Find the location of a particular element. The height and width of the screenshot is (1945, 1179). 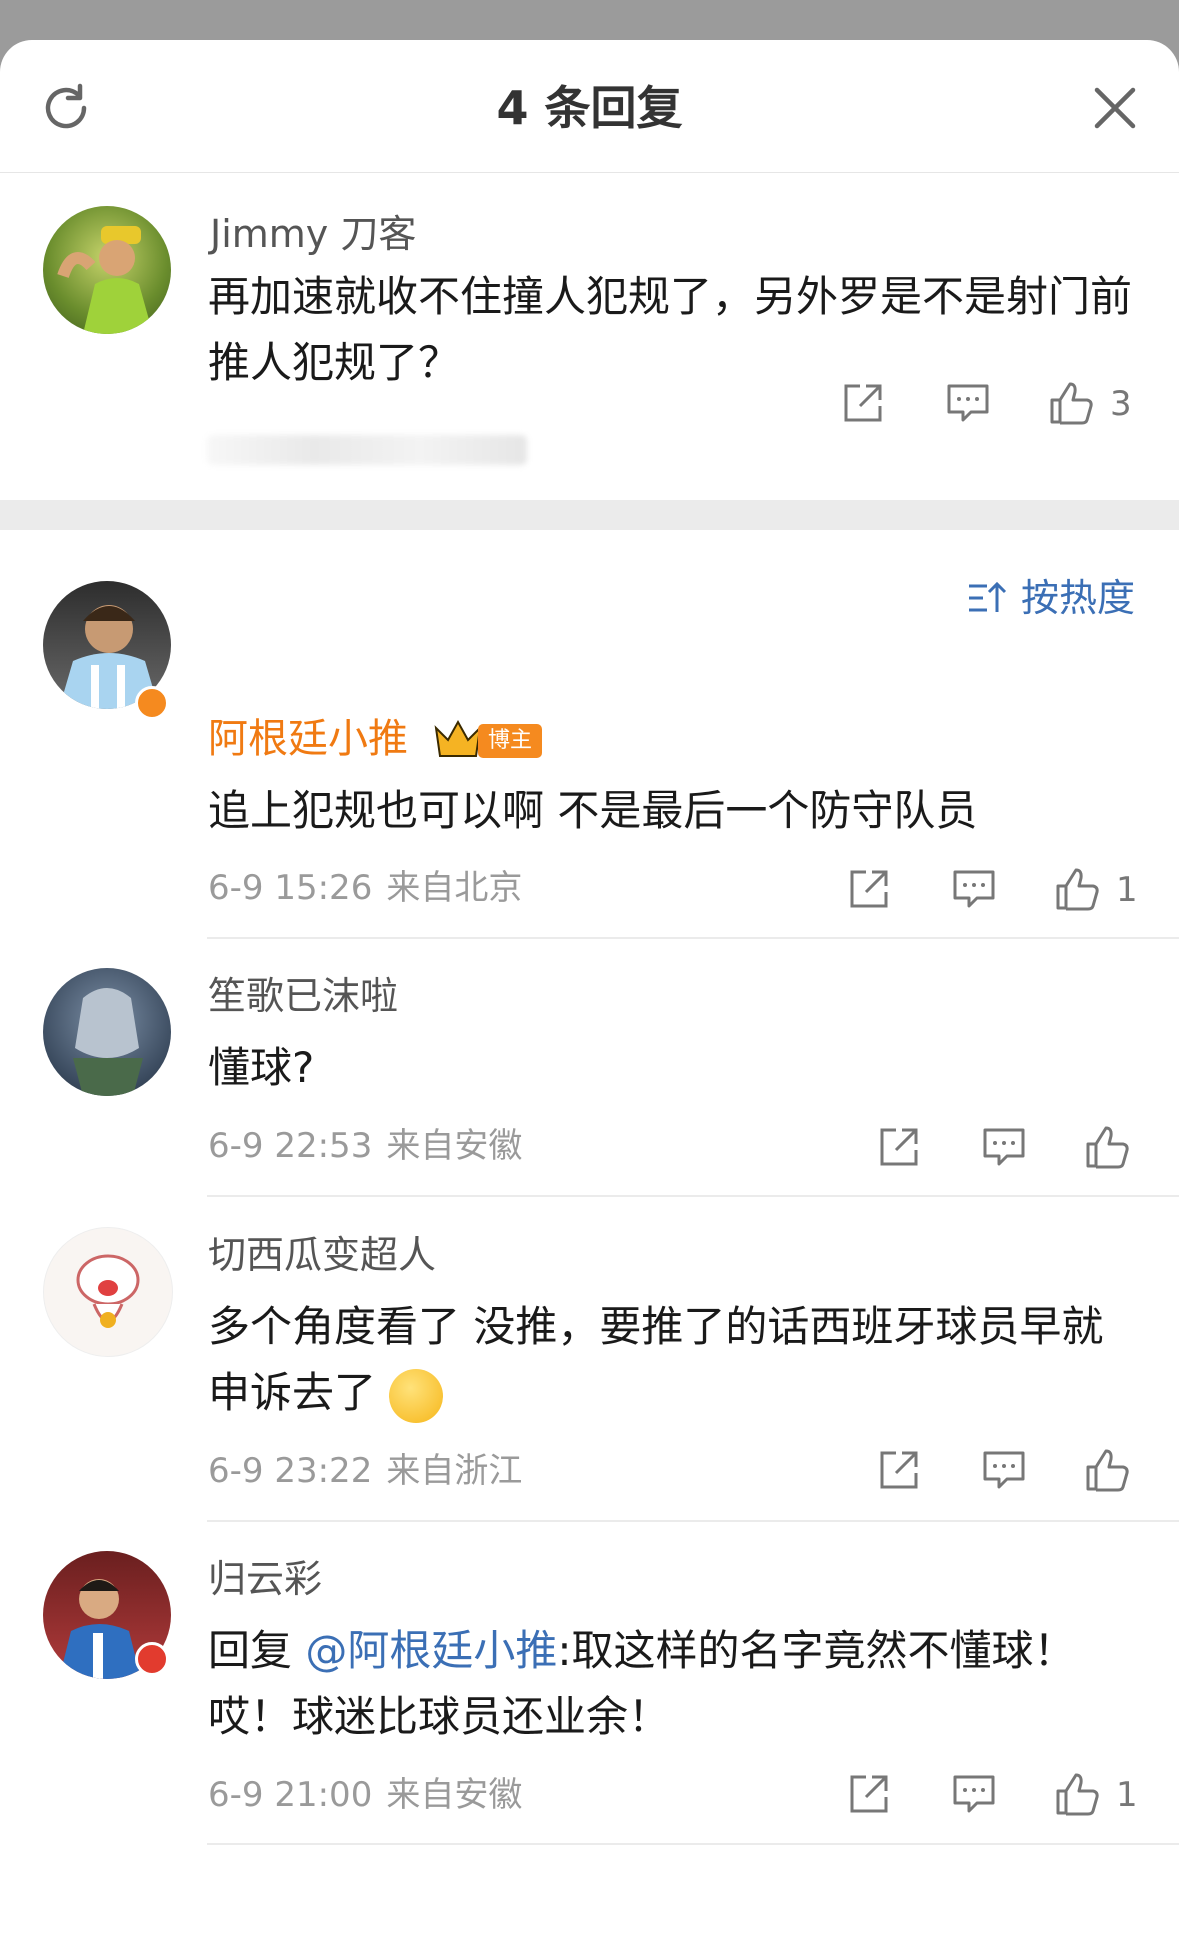

close-icon is located at coordinates (1115, 108).